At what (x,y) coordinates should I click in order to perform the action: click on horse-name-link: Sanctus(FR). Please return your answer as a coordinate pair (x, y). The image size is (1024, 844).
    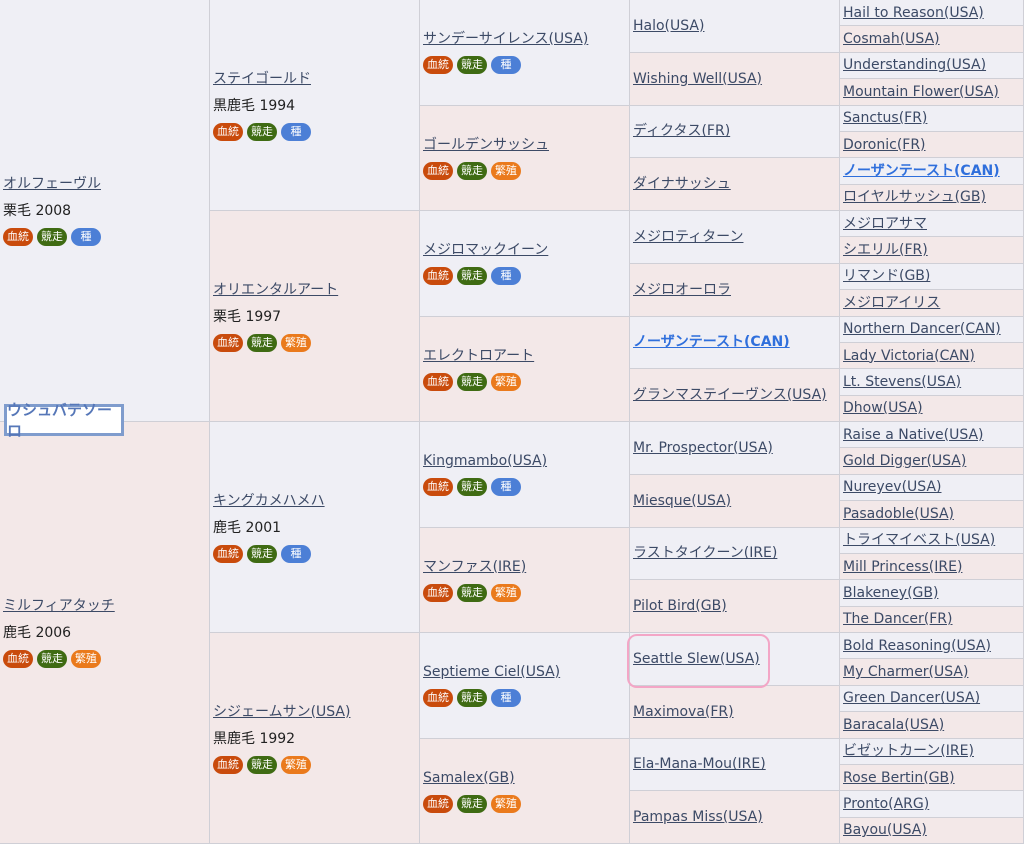
    Looking at the image, I should click on (933, 118).